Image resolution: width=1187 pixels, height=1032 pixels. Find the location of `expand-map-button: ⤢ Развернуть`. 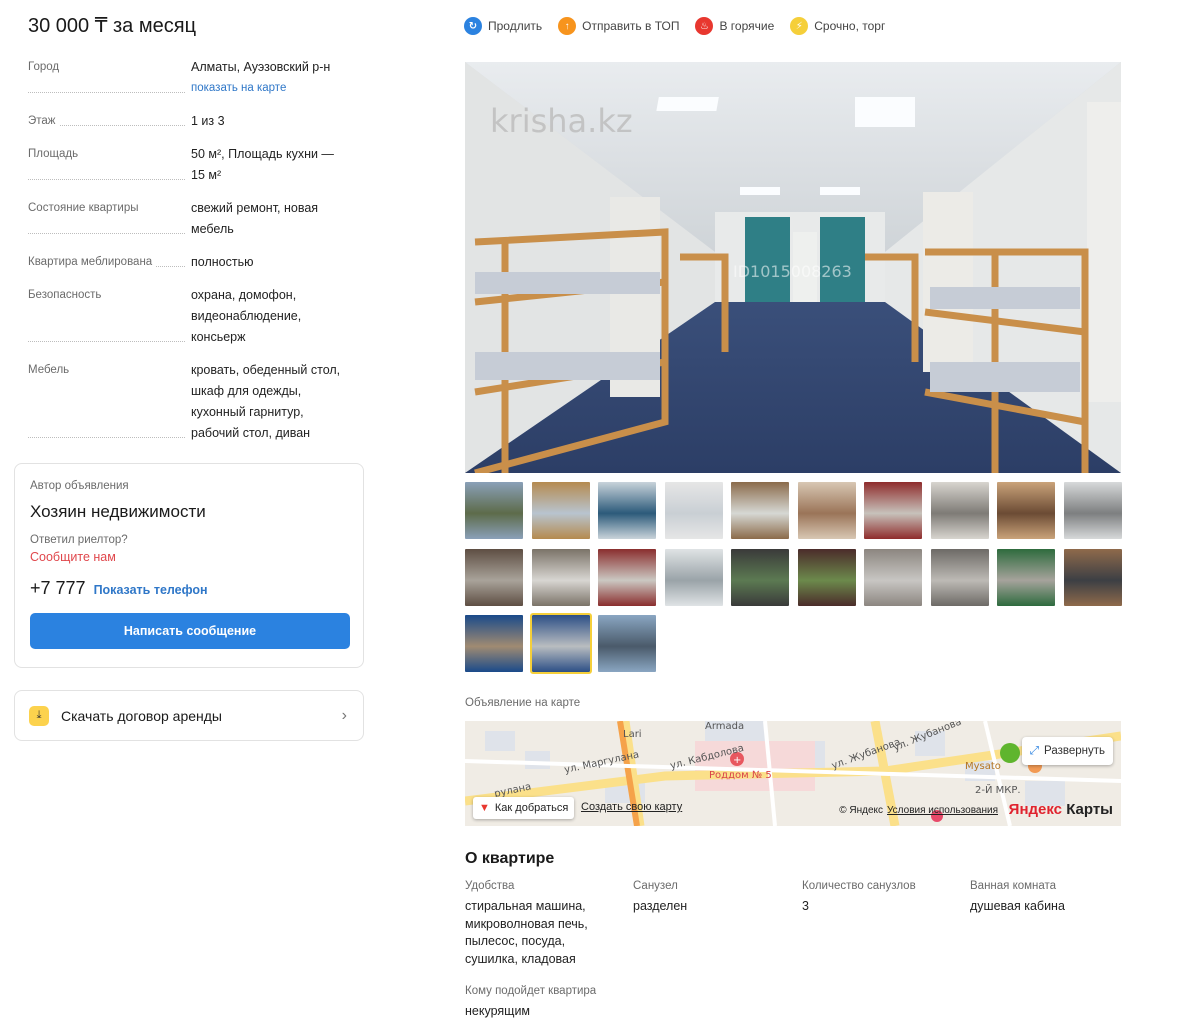

expand-map-button: ⤢ Развернуть is located at coordinates (1067, 751).